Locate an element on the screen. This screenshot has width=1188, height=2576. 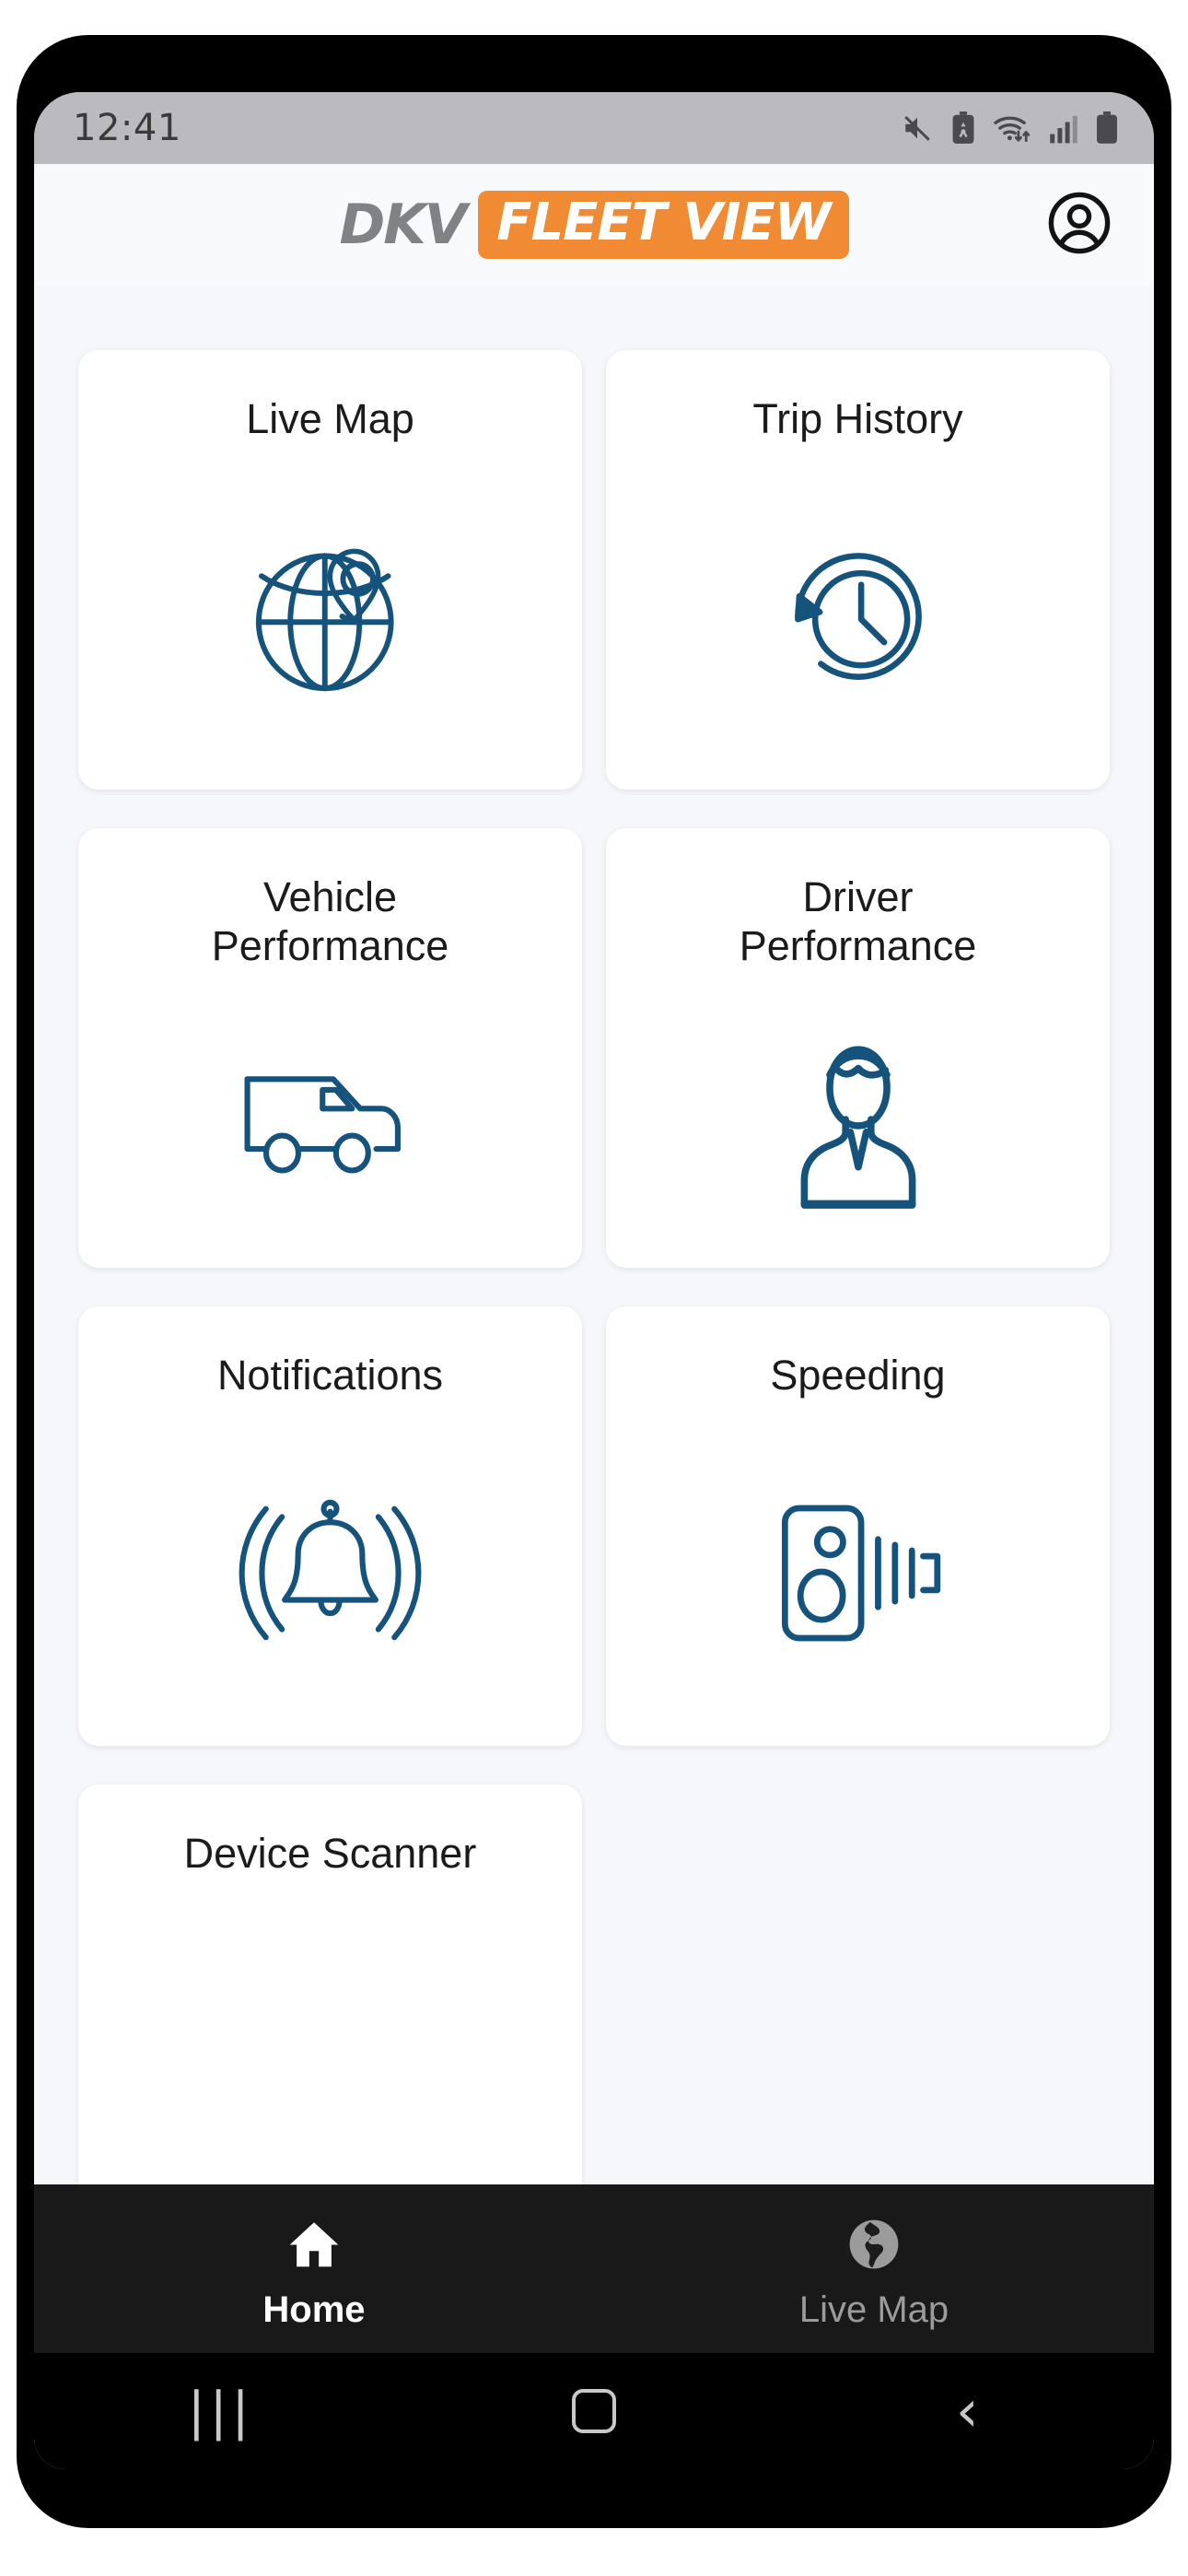
van-icon is located at coordinates (330, 1119).